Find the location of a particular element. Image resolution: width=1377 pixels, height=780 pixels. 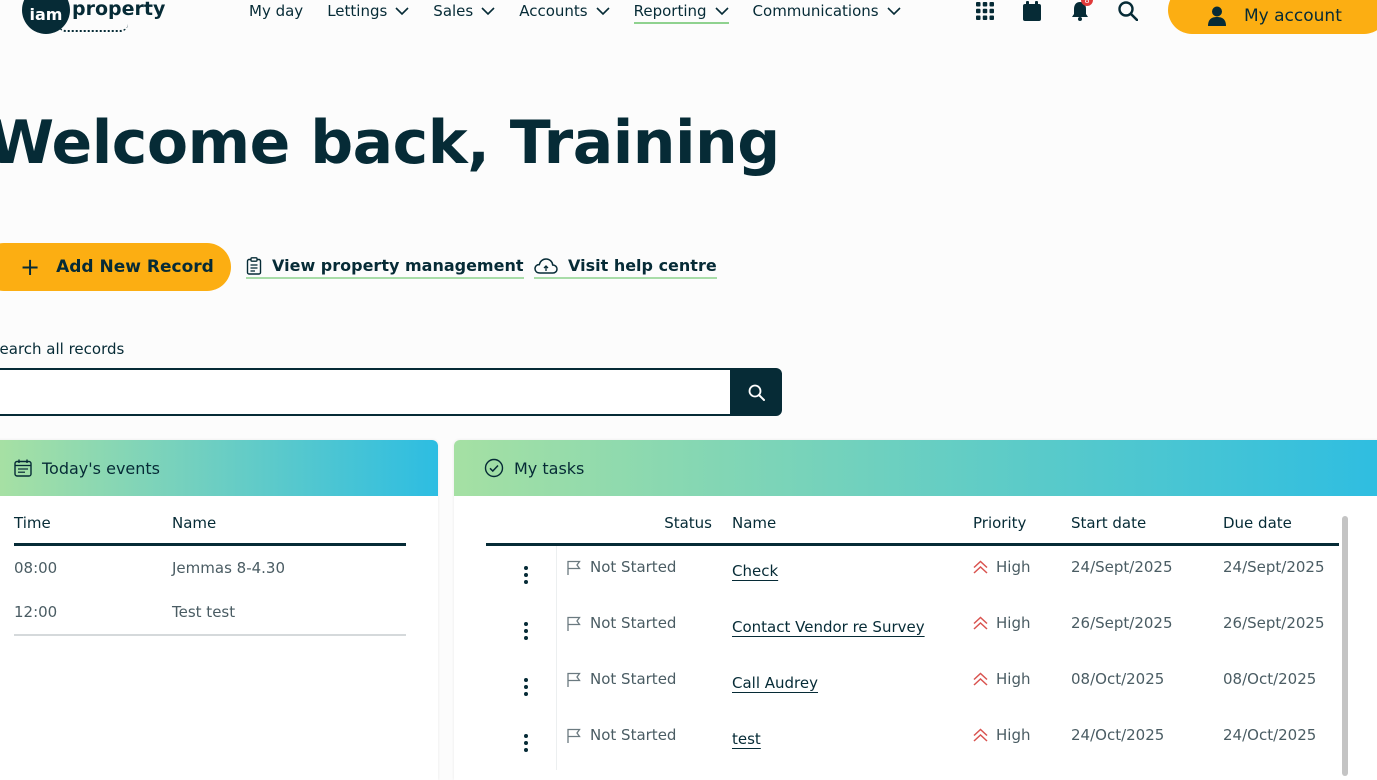

events-table-header: Time Name is located at coordinates (210, 528).